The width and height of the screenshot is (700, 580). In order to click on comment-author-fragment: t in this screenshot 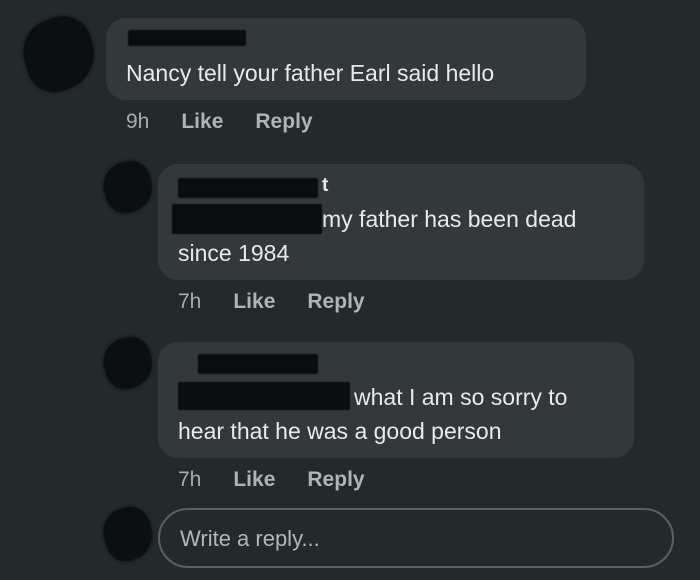, I will do `click(325, 185)`.